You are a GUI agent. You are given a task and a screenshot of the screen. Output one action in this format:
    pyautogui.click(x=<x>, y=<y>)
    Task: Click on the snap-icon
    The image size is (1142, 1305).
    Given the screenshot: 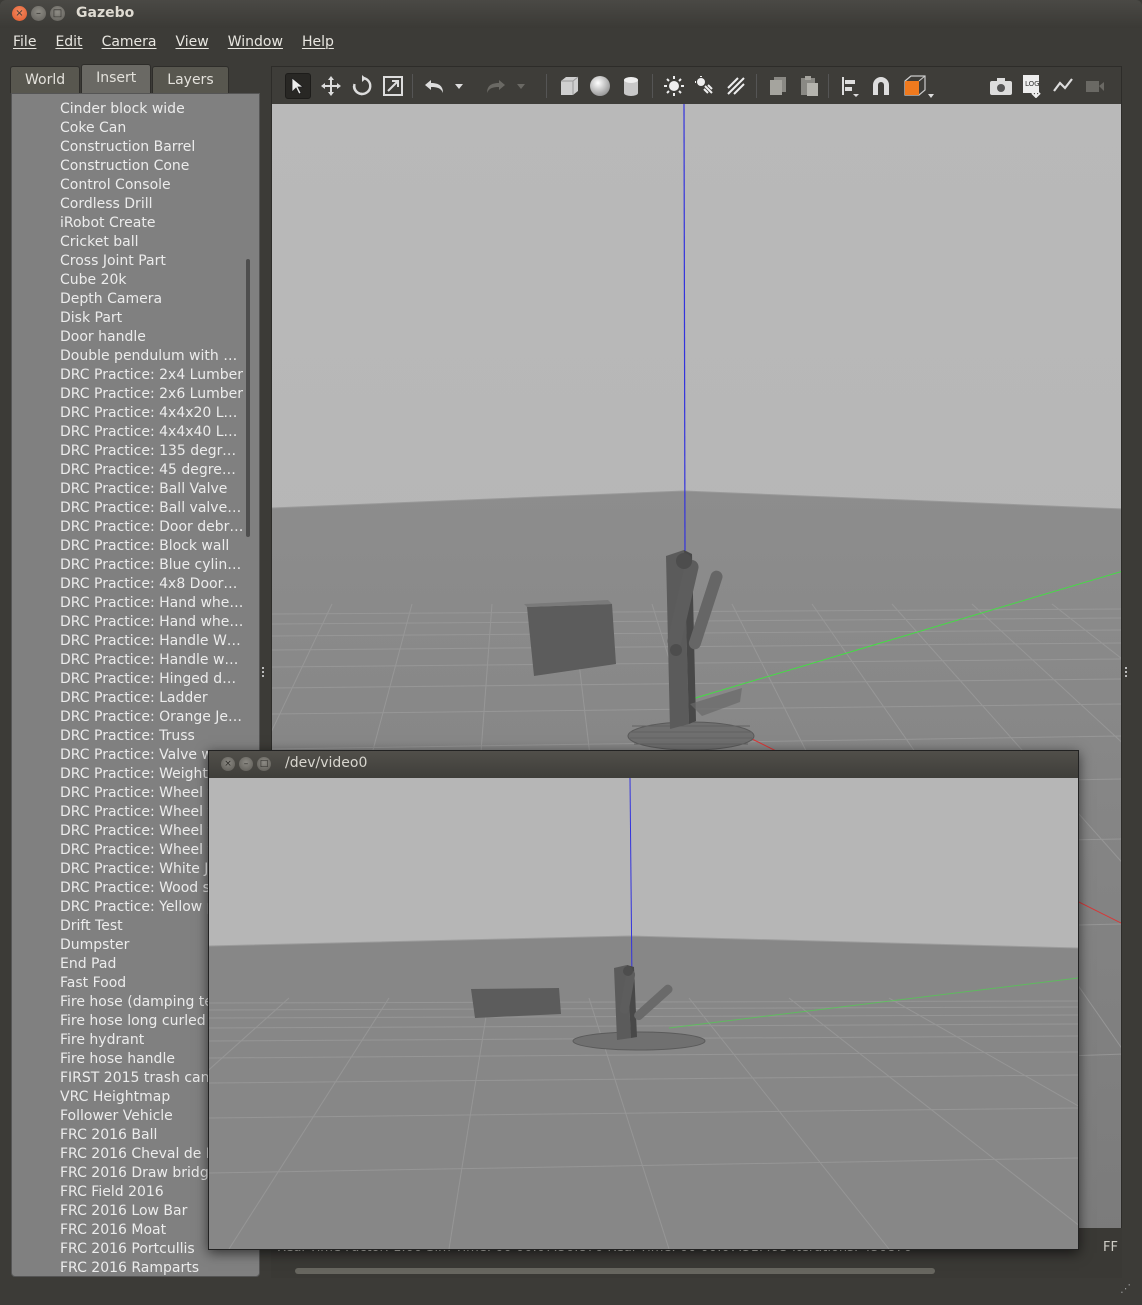 What is the action you would take?
    pyautogui.click(x=881, y=86)
    